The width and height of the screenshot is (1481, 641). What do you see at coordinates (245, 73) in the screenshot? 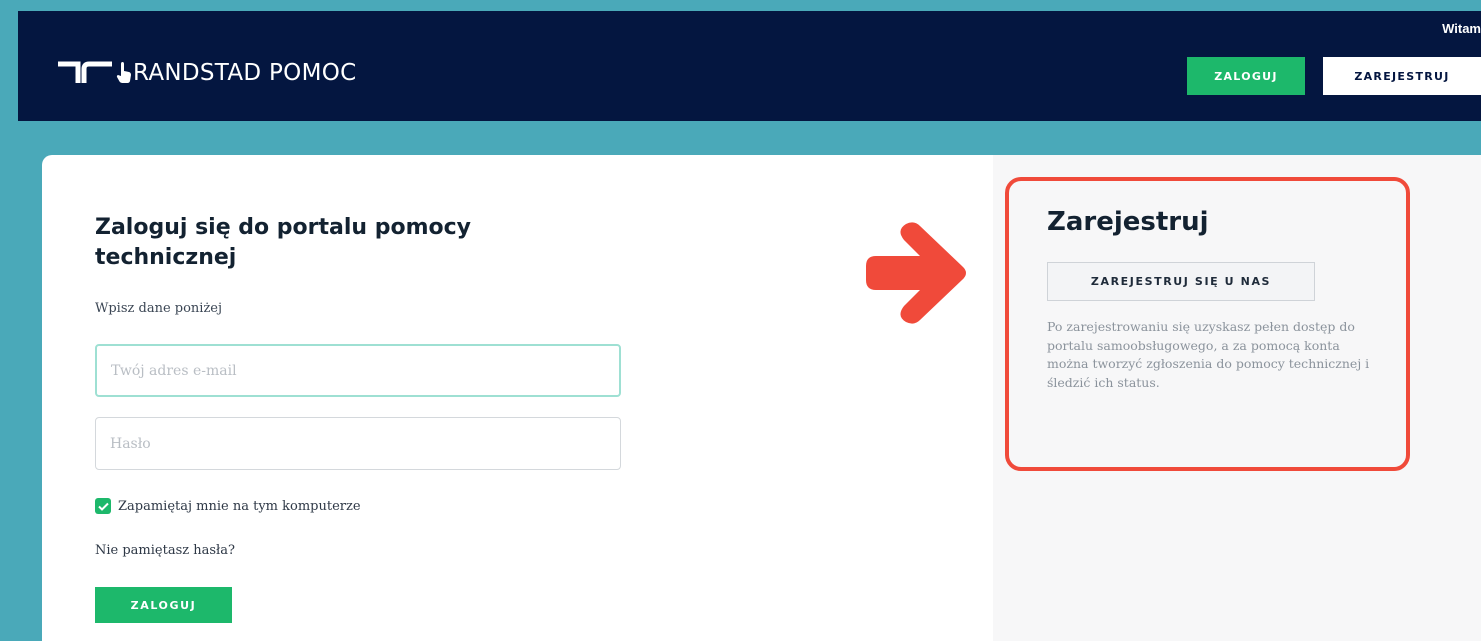
I see `brand-name: RANDSTAD POMOC` at bounding box center [245, 73].